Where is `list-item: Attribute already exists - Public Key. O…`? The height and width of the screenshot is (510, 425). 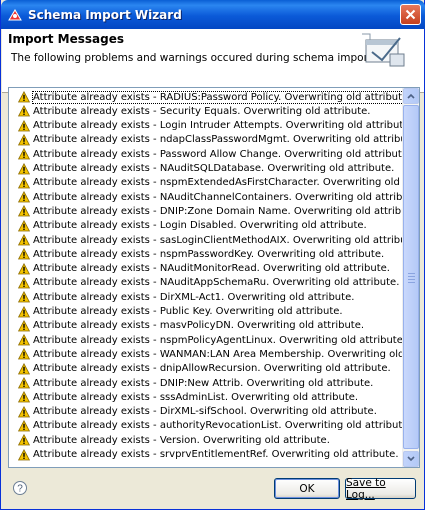 list-item: Attribute already exists - Public Key. O… is located at coordinates (180, 312).